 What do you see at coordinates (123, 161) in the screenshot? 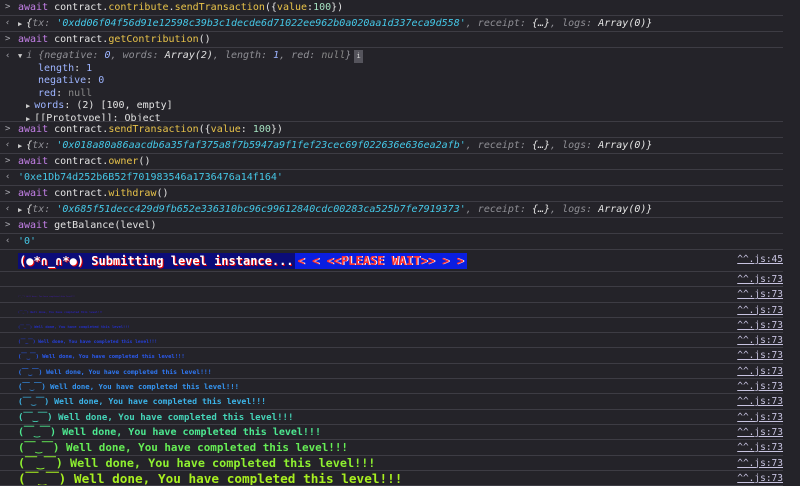
I see `code-token: owner` at bounding box center [123, 161].